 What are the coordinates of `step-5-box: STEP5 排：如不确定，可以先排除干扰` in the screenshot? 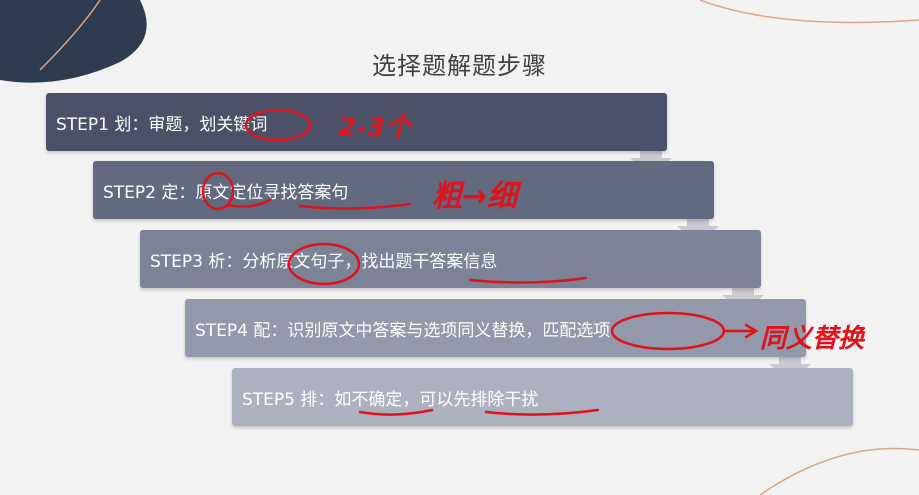 It's located at (542, 397).